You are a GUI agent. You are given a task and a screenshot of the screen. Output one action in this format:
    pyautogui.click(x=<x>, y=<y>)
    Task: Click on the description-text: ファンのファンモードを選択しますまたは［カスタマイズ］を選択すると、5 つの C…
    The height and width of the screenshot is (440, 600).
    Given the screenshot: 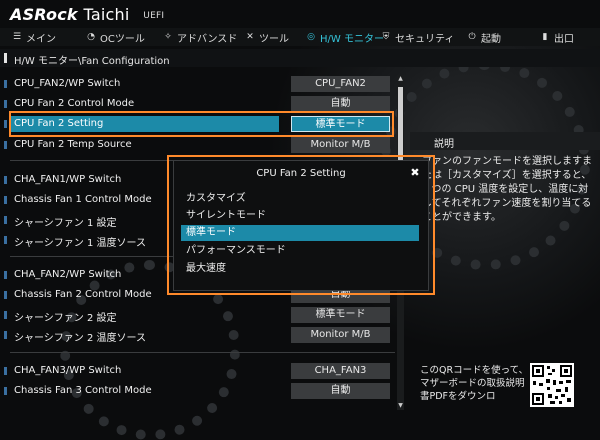 What is the action you would take?
    pyautogui.click(x=507, y=189)
    